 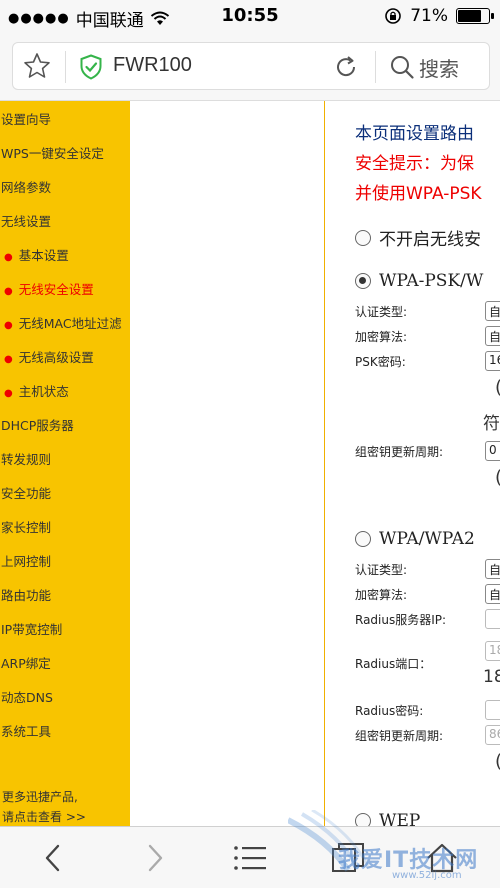 What do you see at coordinates (400, 818) in the screenshot?
I see `option-wep-label: WEP` at bounding box center [400, 818].